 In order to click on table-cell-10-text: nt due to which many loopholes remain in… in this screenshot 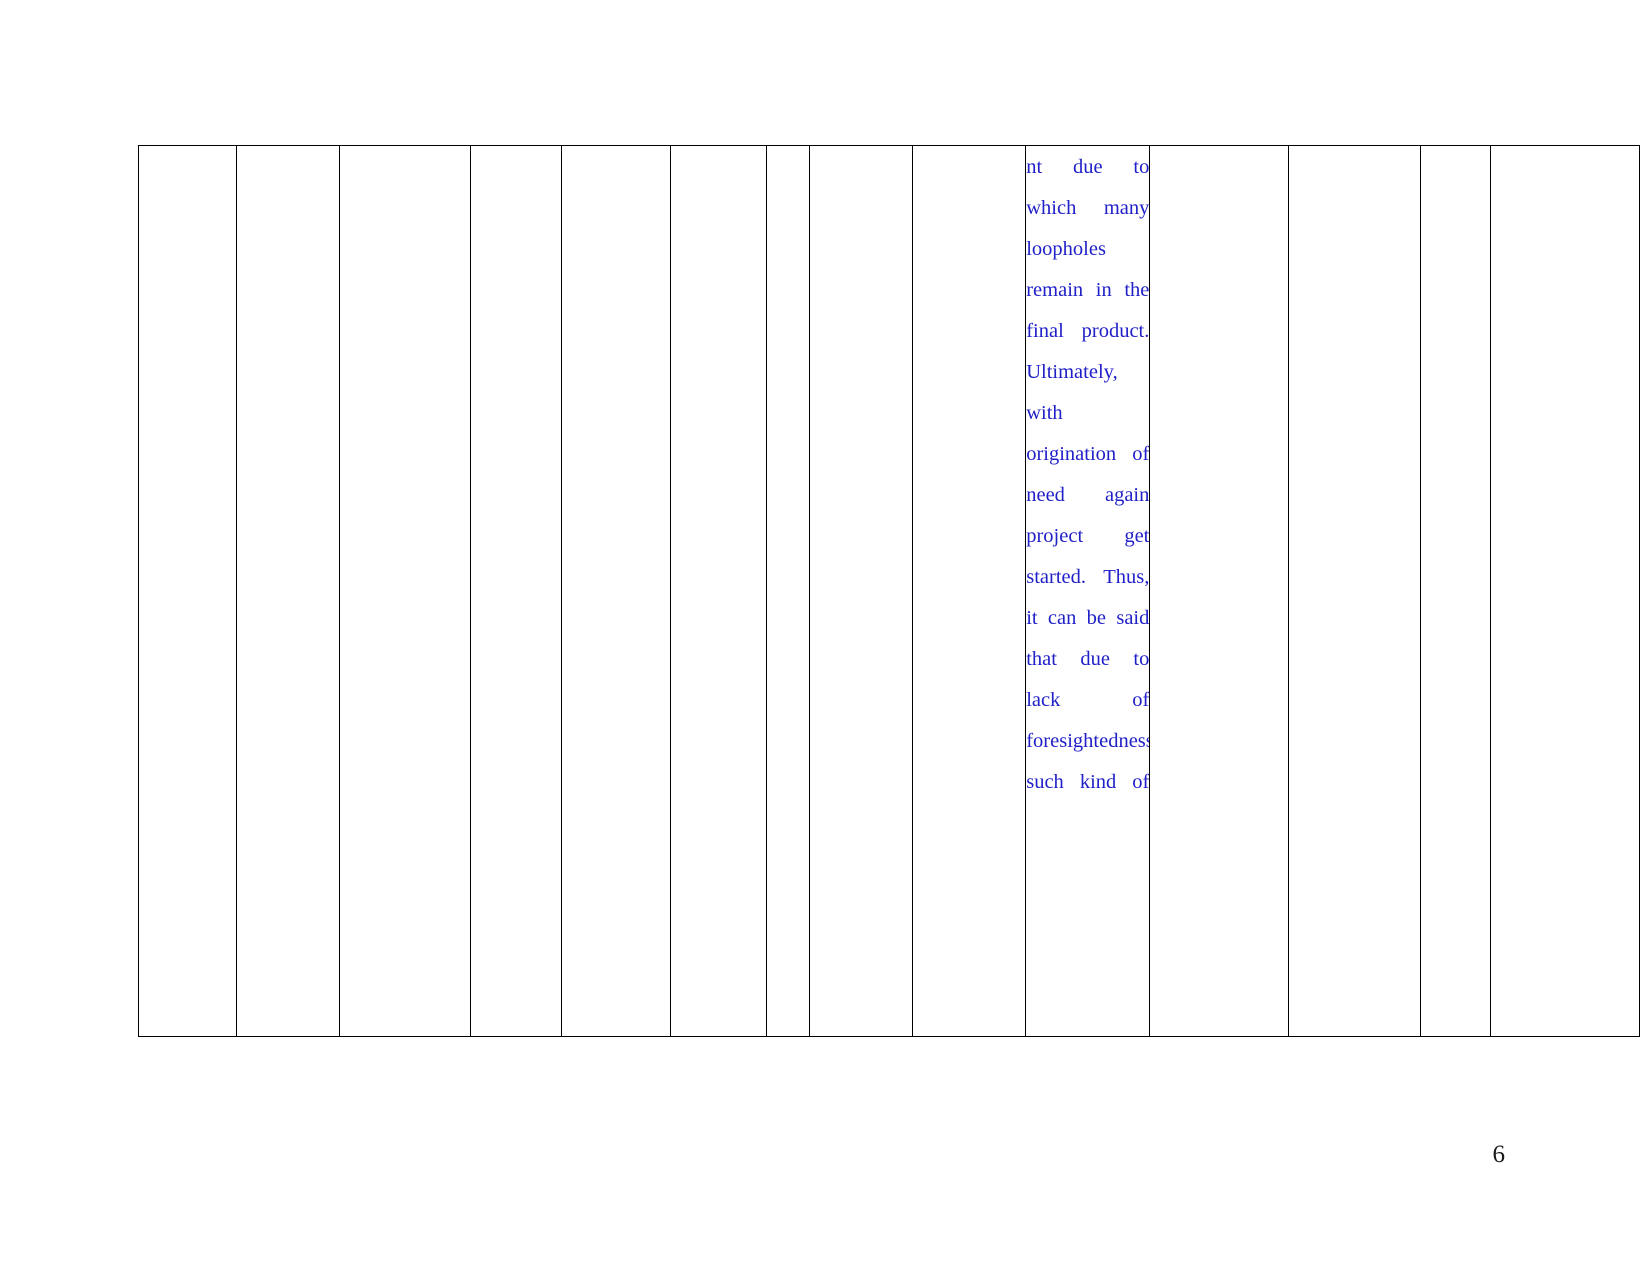, I will do `click(1088, 591)`.